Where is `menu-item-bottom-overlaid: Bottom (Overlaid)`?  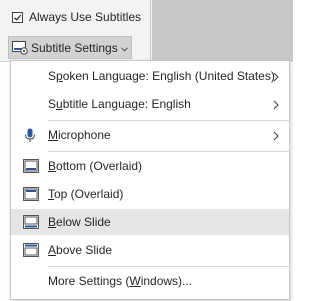
menu-item-bottom-overlaid: Bottom (Overlaid) is located at coordinates (150, 166).